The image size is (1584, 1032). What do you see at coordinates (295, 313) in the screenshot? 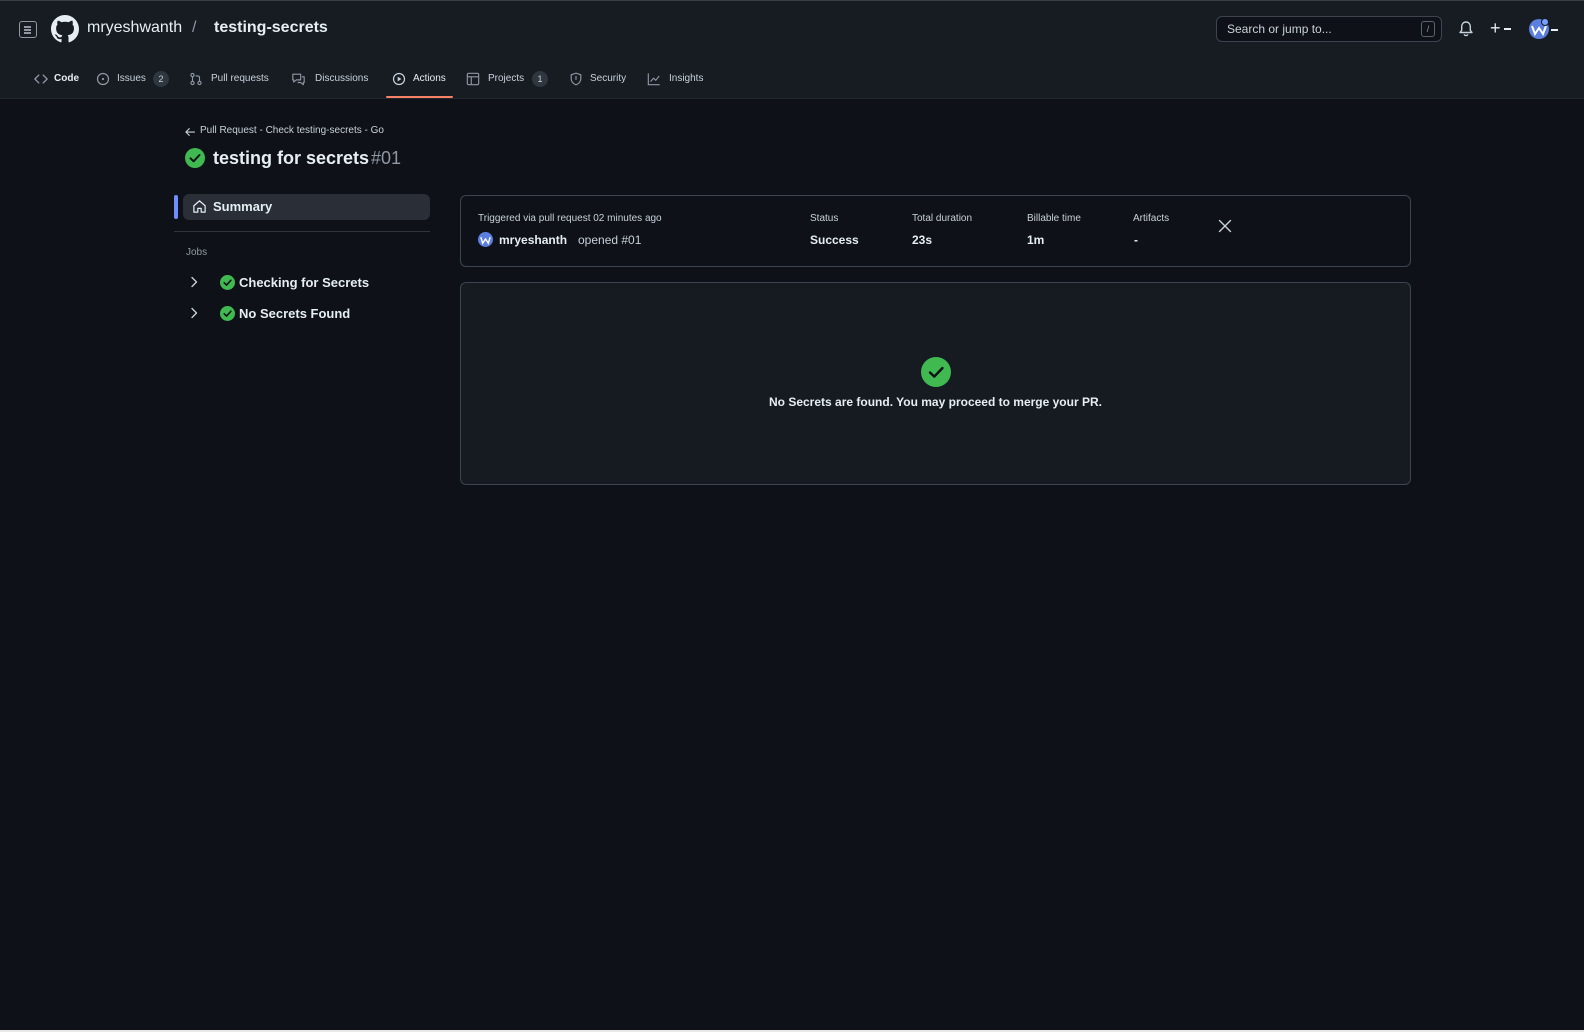
I see `job-label: No Secrets Found` at bounding box center [295, 313].